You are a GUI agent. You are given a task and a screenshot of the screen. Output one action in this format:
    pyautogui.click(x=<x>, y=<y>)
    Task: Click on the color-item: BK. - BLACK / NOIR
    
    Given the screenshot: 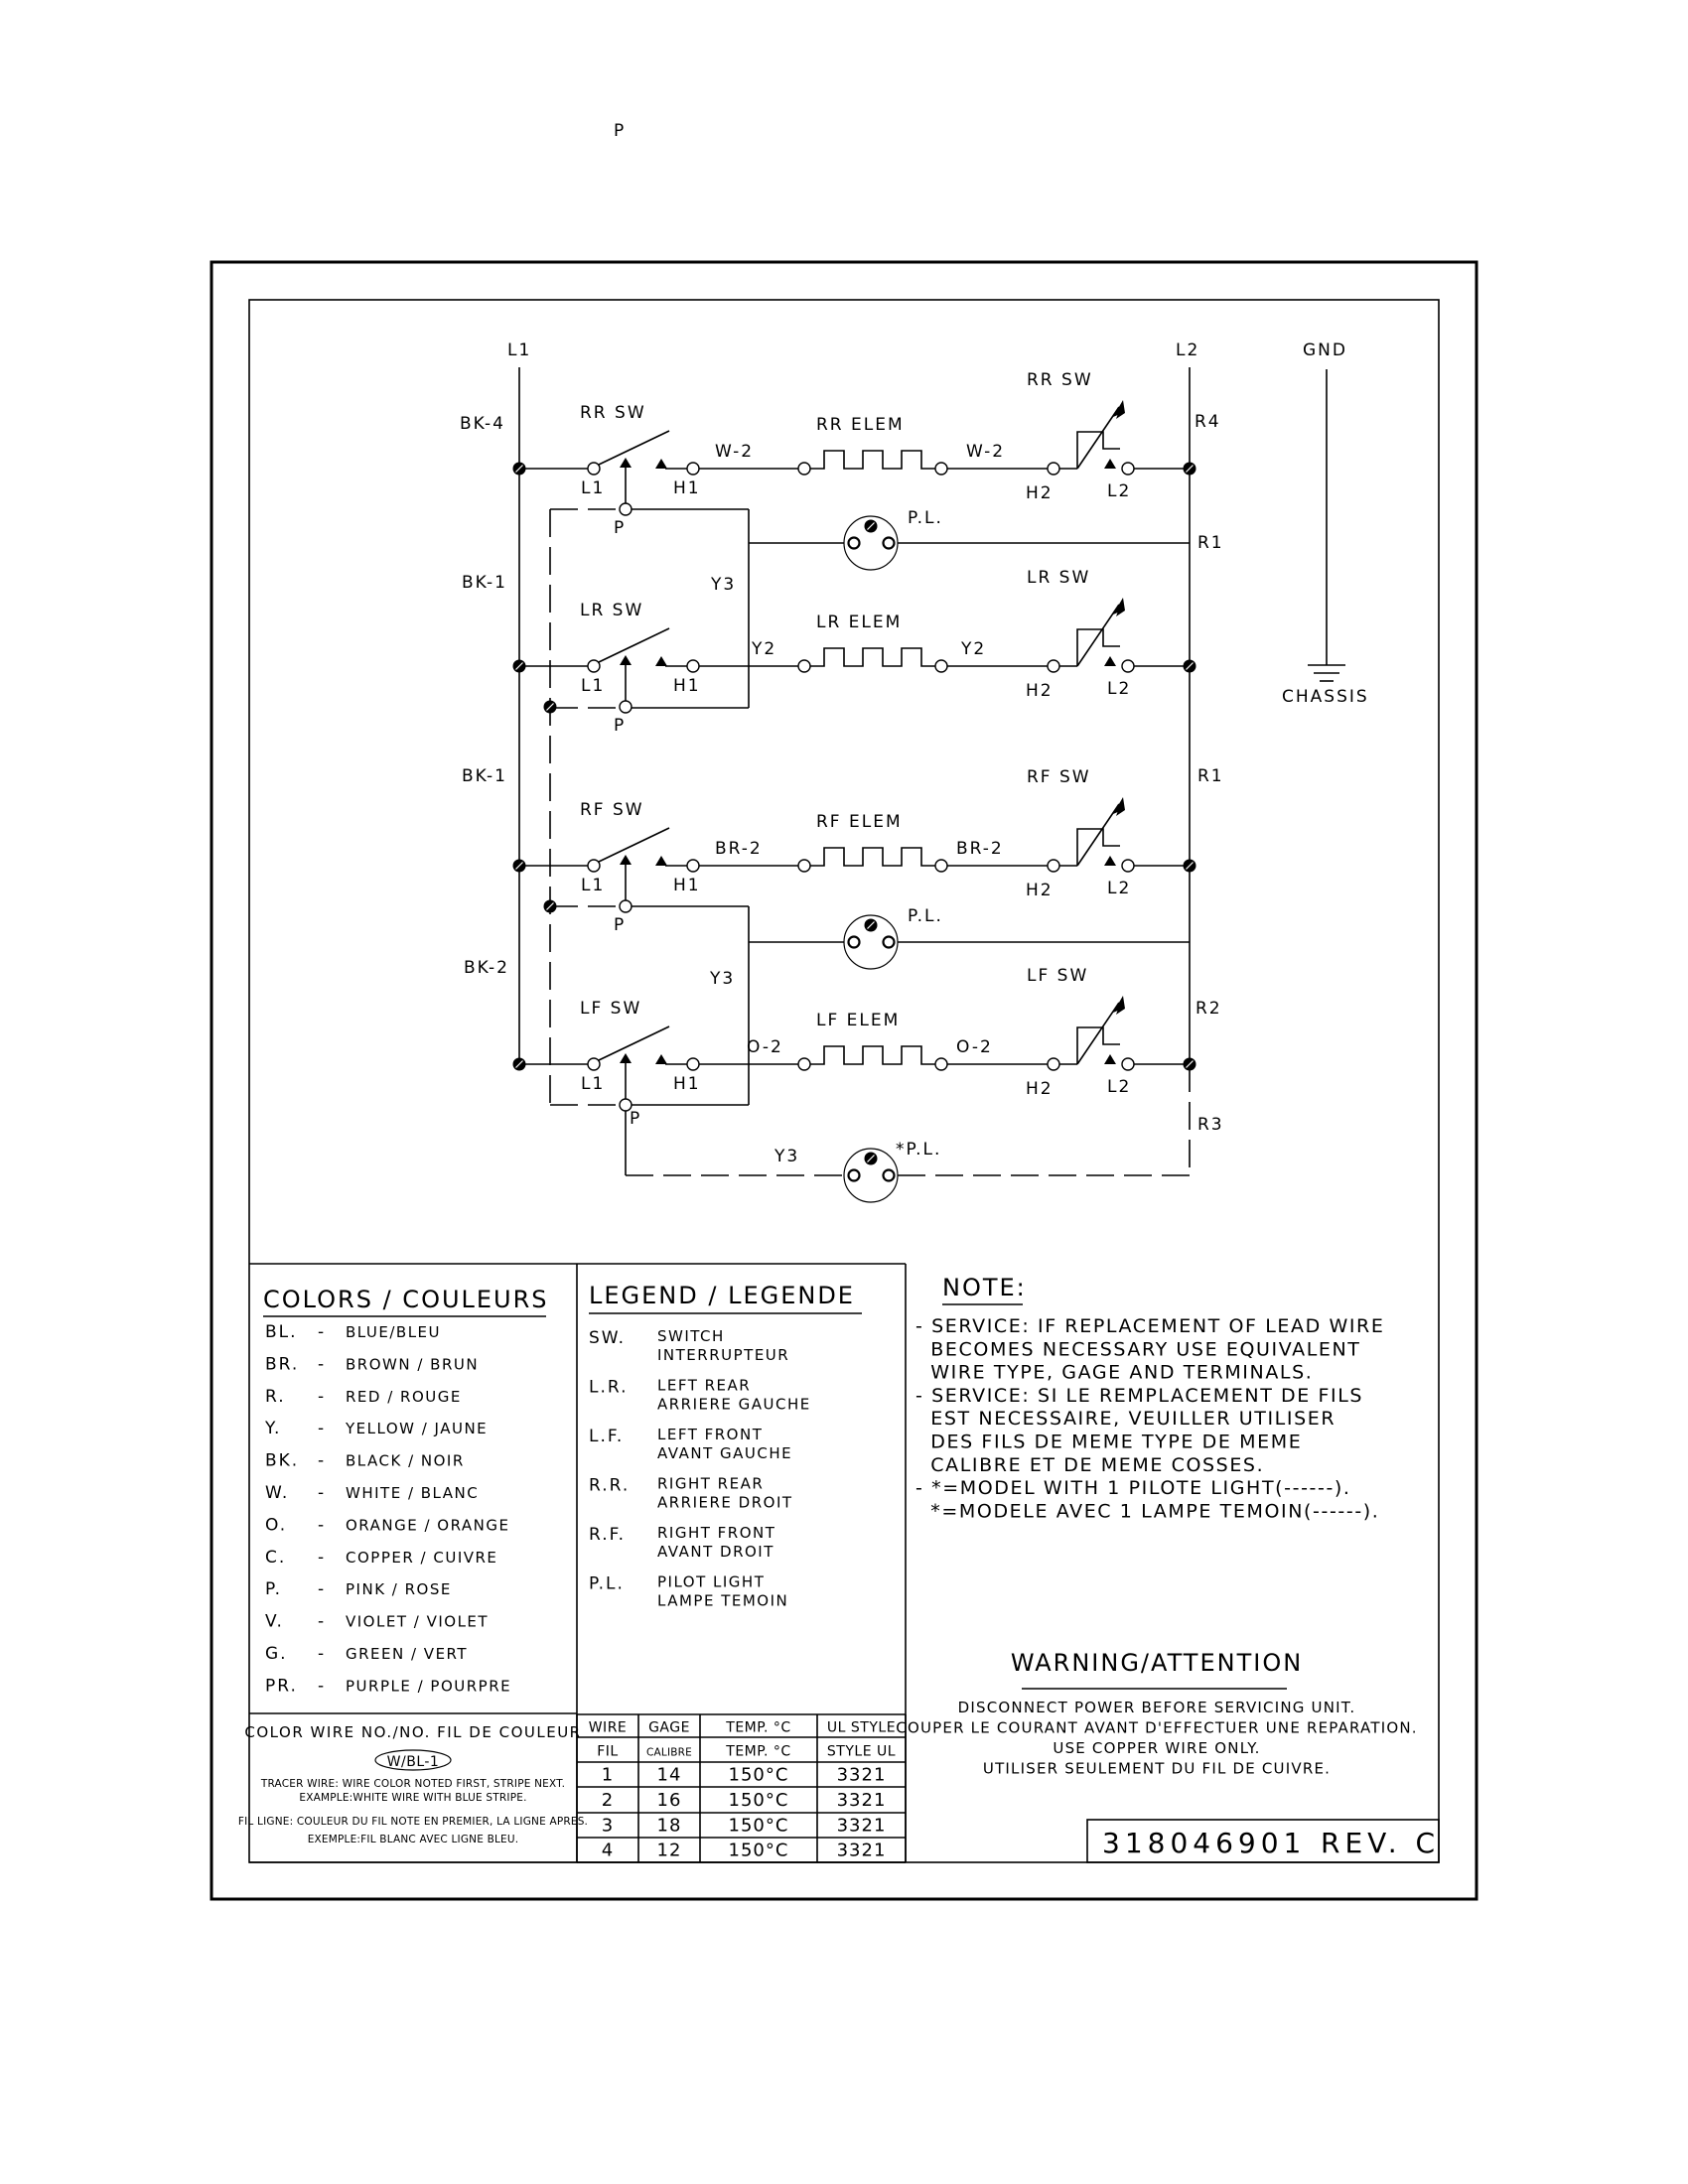 What is the action you would take?
    pyautogui.click(x=365, y=1461)
    